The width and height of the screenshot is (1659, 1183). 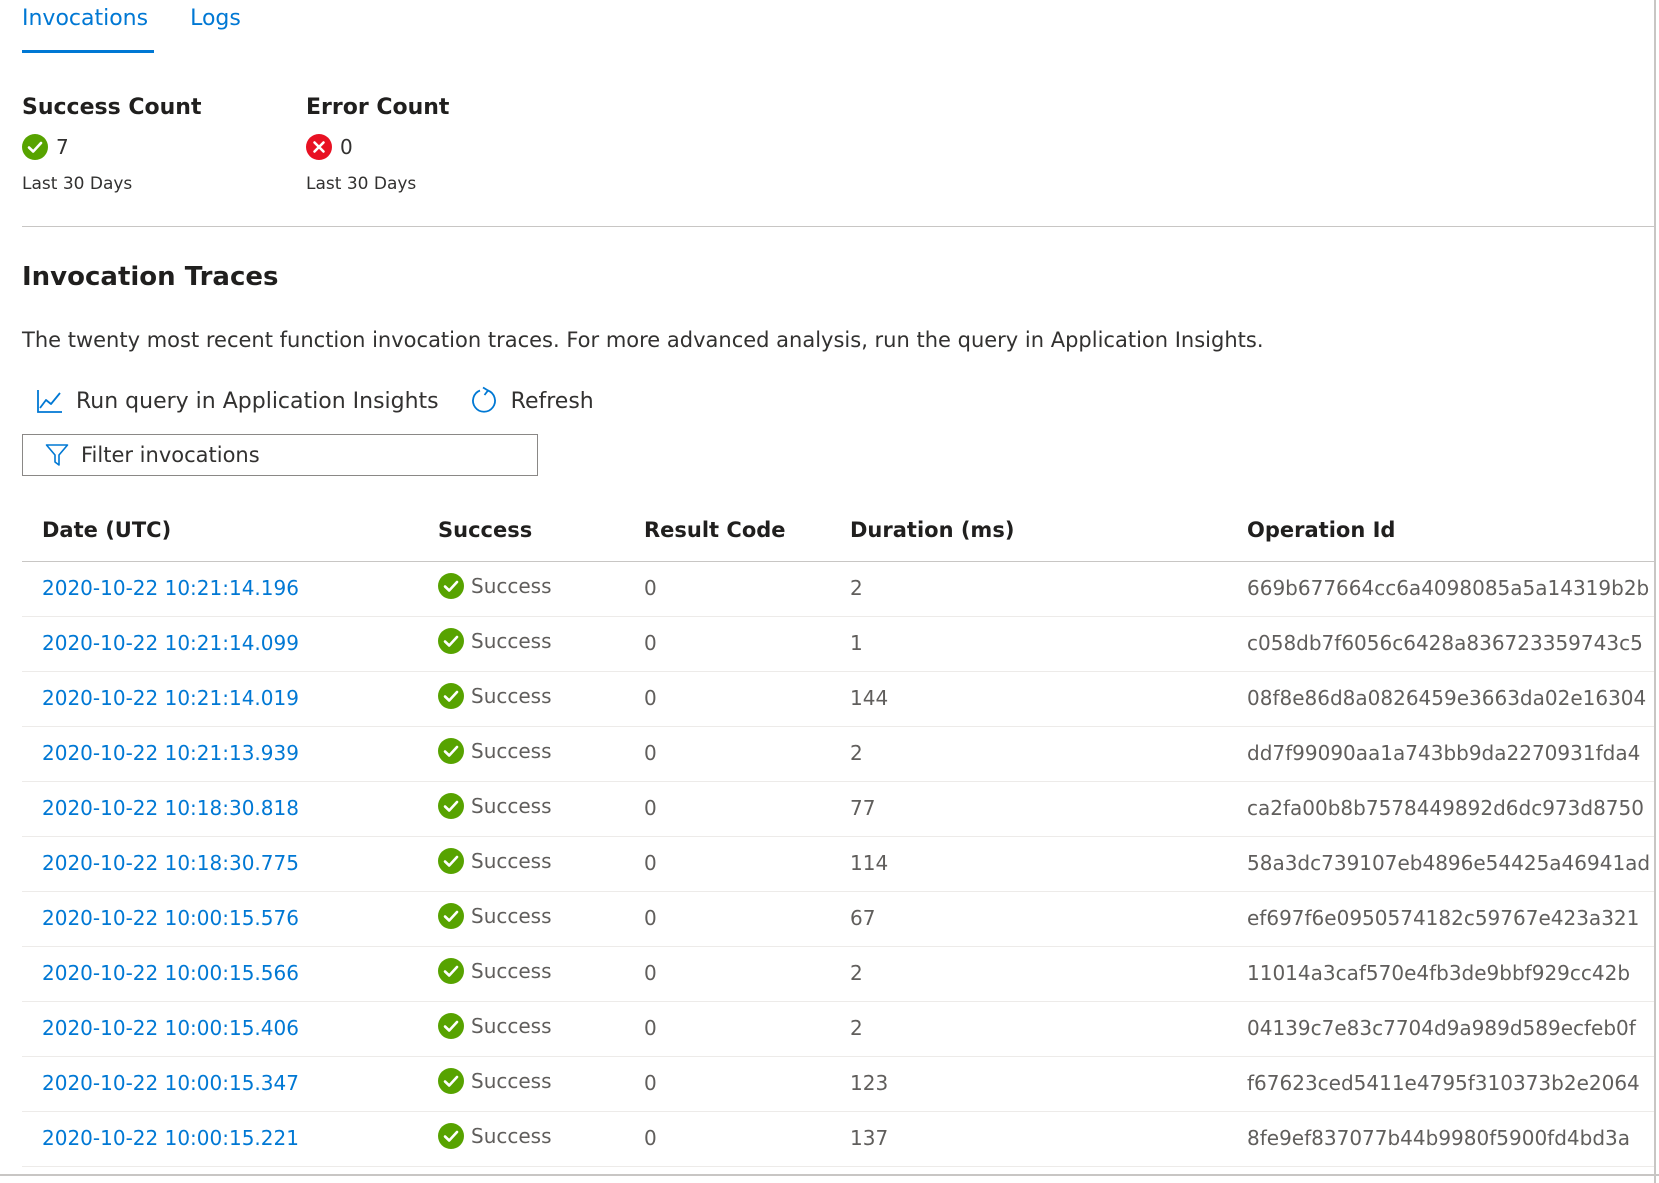 I want to click on operation-id-cell: 04139c7e83c7704d9a989d589ecfeb0f, so click(x=1441, y=1028).